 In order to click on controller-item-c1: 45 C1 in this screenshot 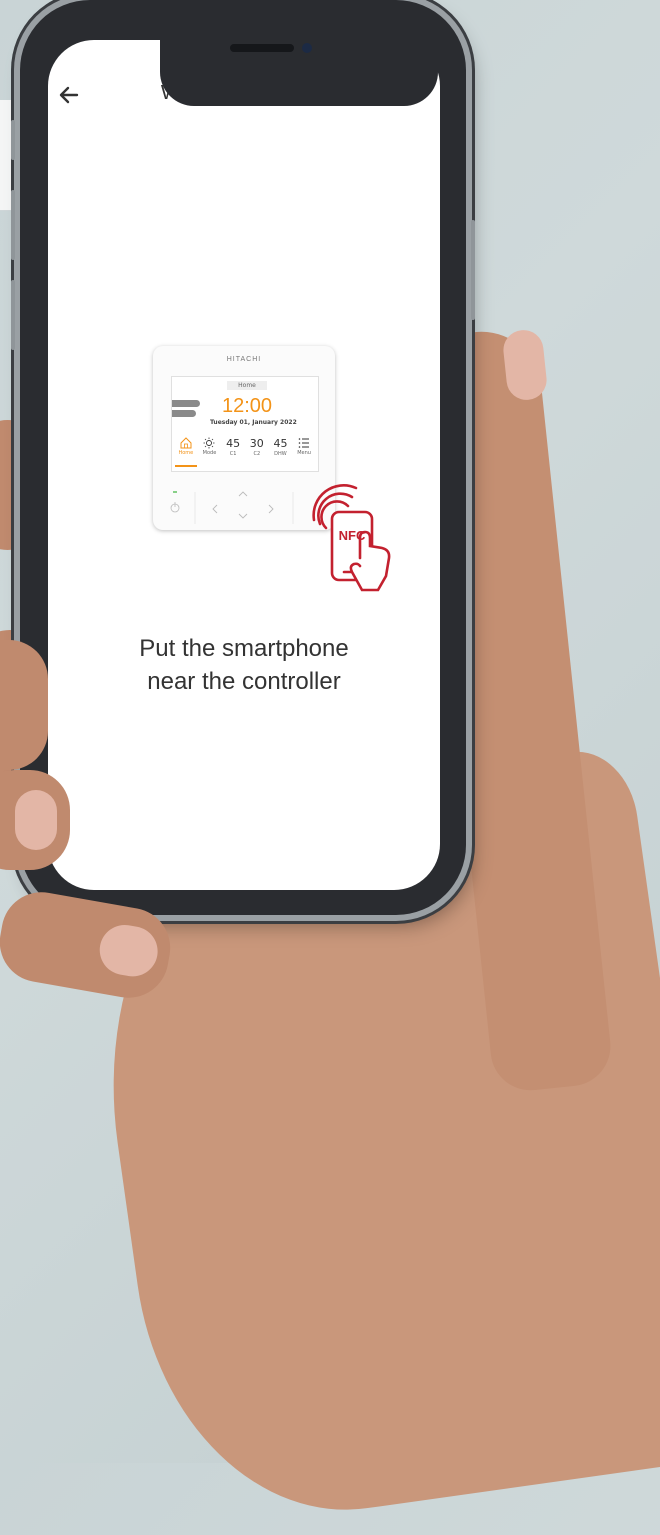, I will do `click(233, 452)`.